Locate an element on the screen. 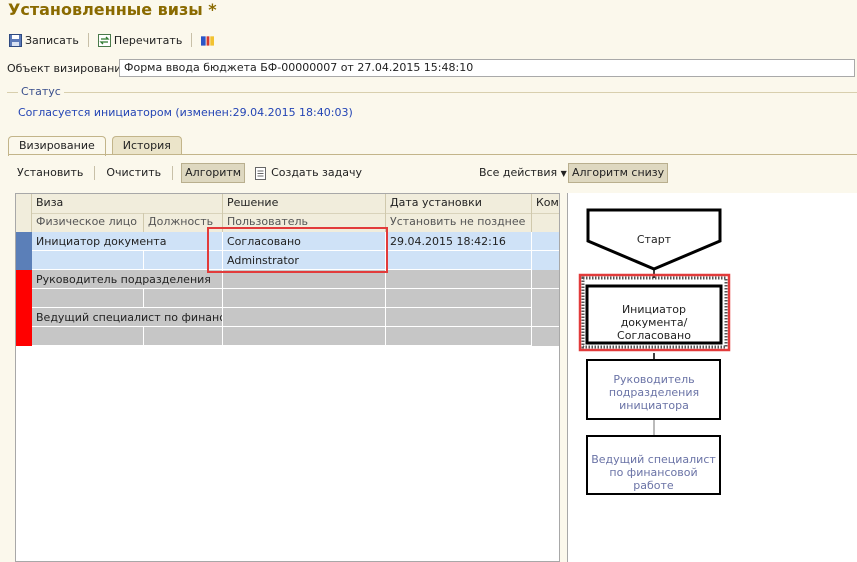 The height and width of the screenshot is (562, 857). task-icon is located at coordinates (261, 173).